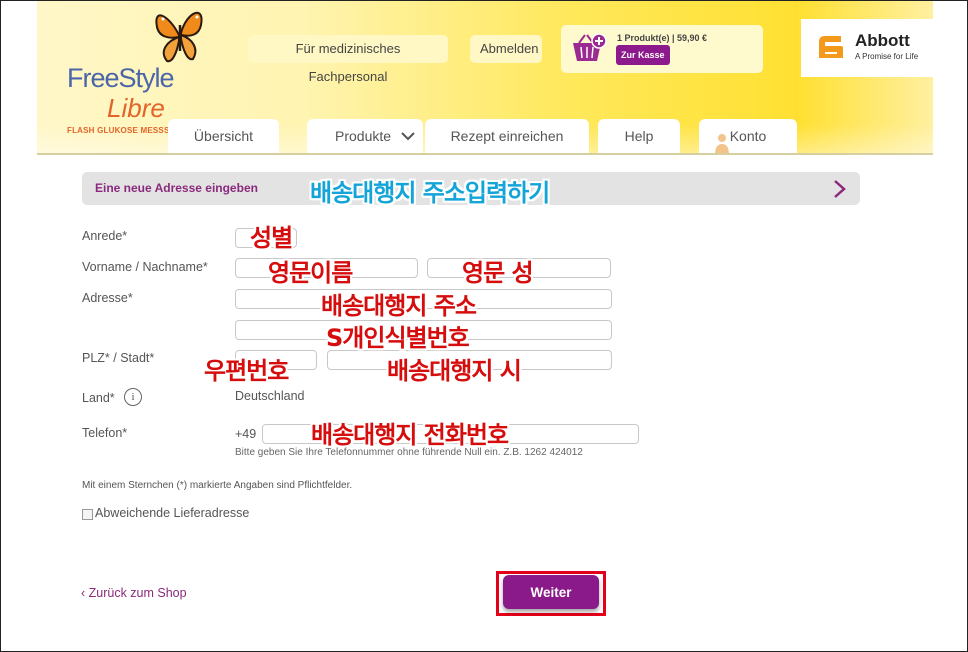 The height and width of the screenshot is (652, 968). Describe the element at coordinates (887, 56) in the screenshot. I see `abbott-tagline: A Promise for Life` at that location.